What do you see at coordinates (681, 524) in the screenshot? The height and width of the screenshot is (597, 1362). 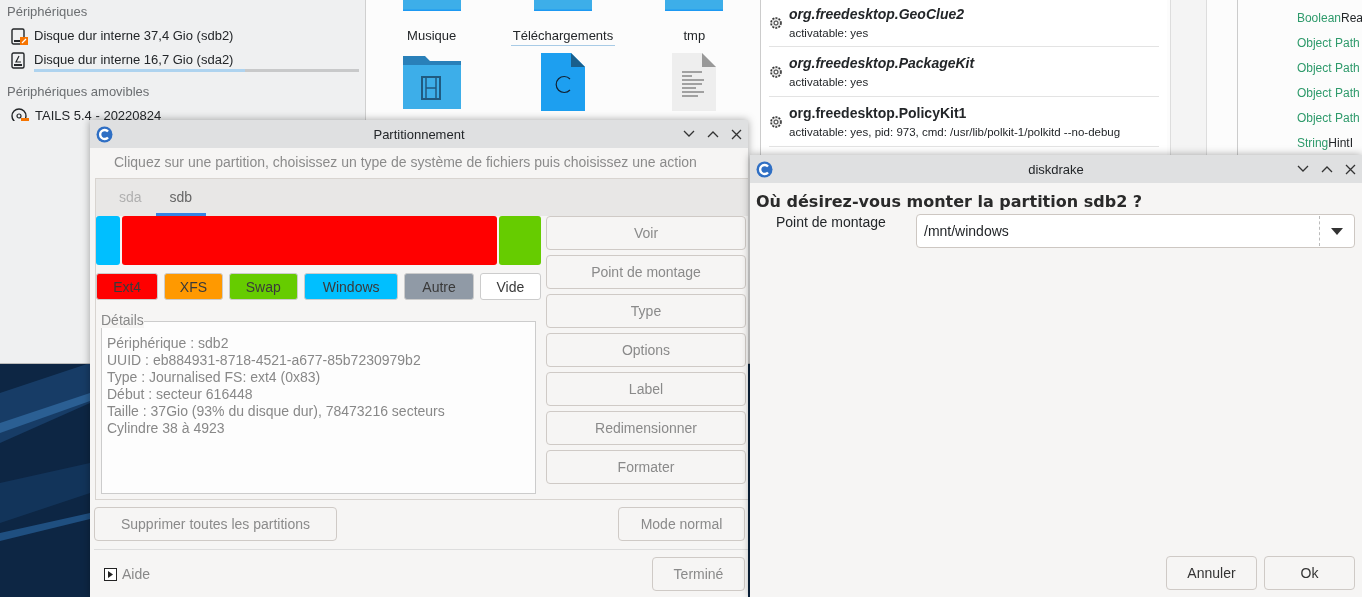 I see `mode-button: Mode normal` at bounding box center [681, 524].